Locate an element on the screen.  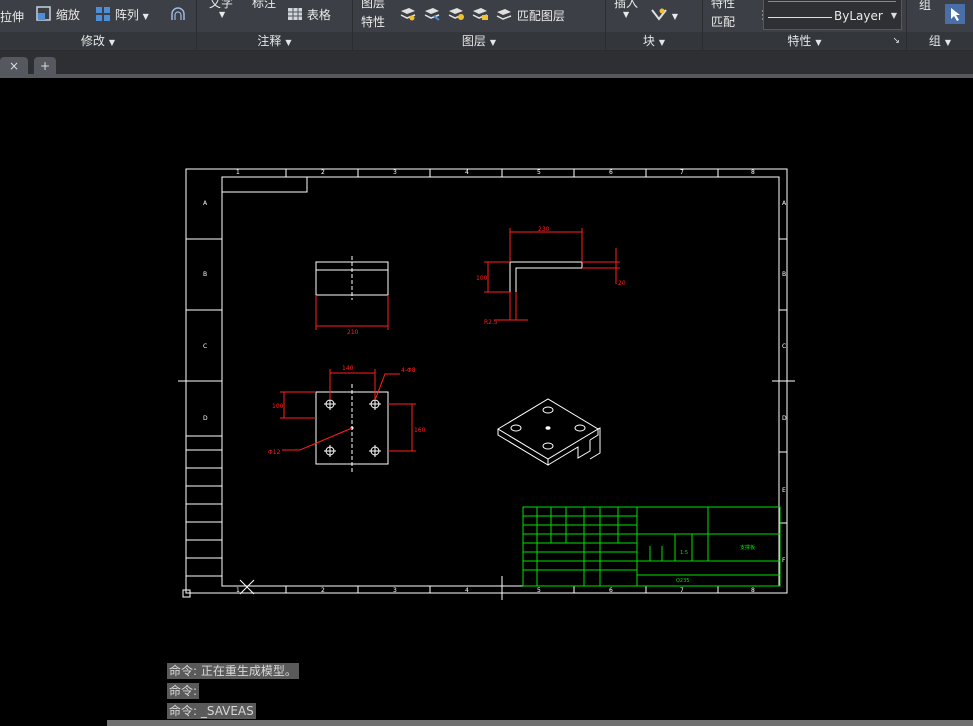
title-part-name: 支撑板 is located at coordinates (747, 547).